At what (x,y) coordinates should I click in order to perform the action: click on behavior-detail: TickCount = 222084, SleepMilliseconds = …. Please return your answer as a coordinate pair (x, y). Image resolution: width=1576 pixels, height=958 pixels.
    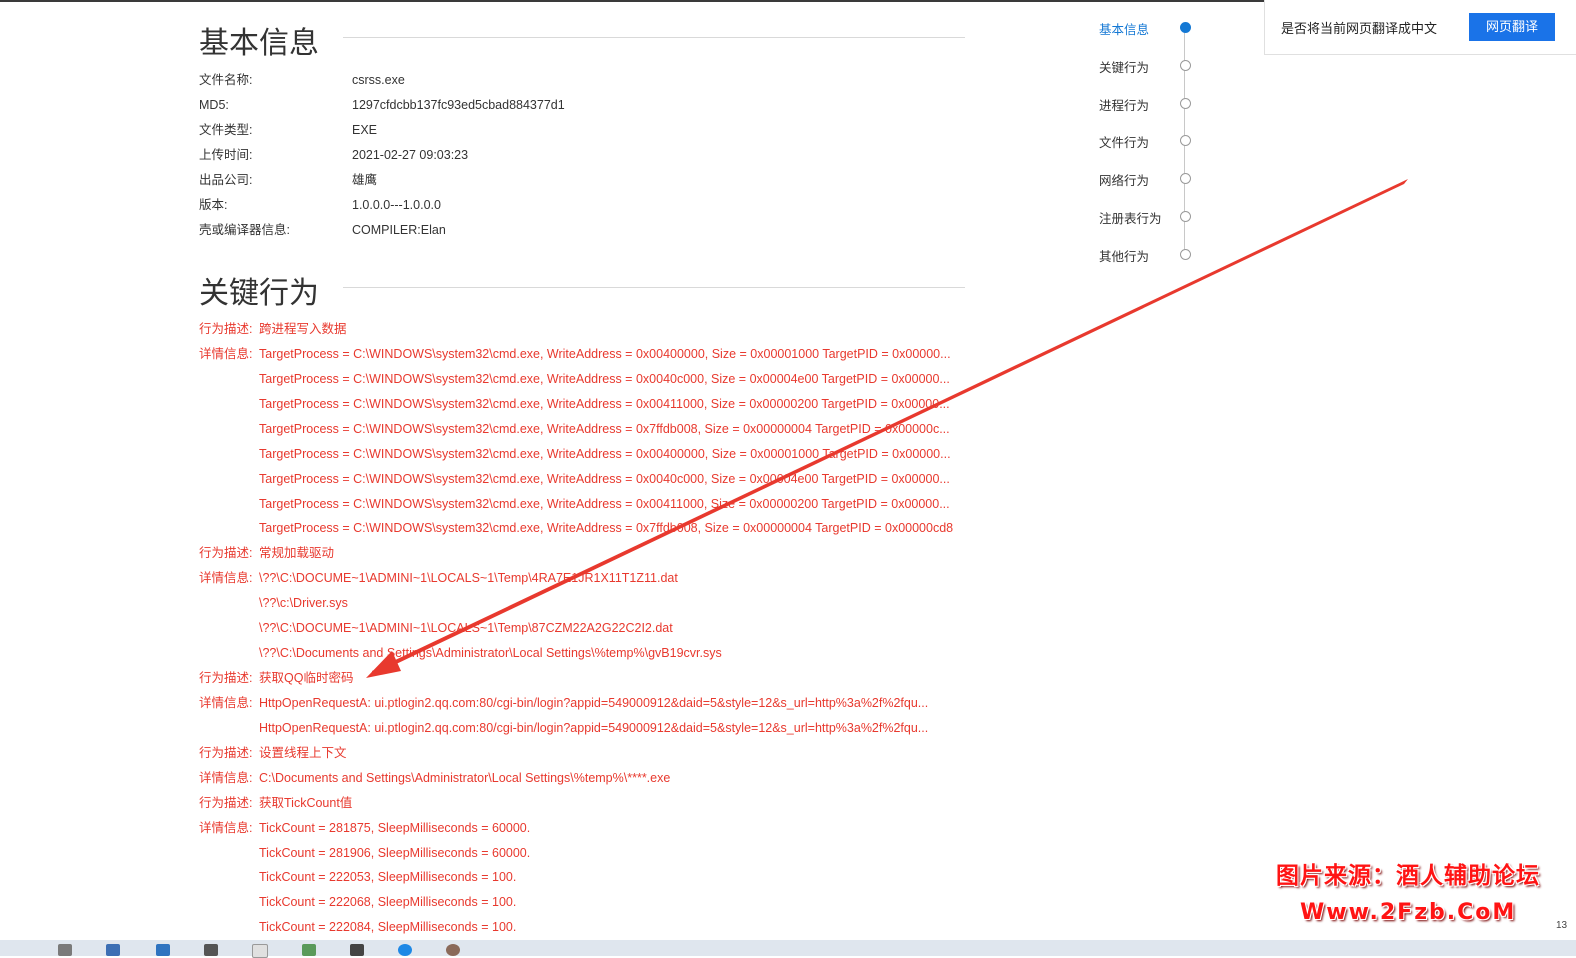
    Looking at the image, I should click on (388, 927).